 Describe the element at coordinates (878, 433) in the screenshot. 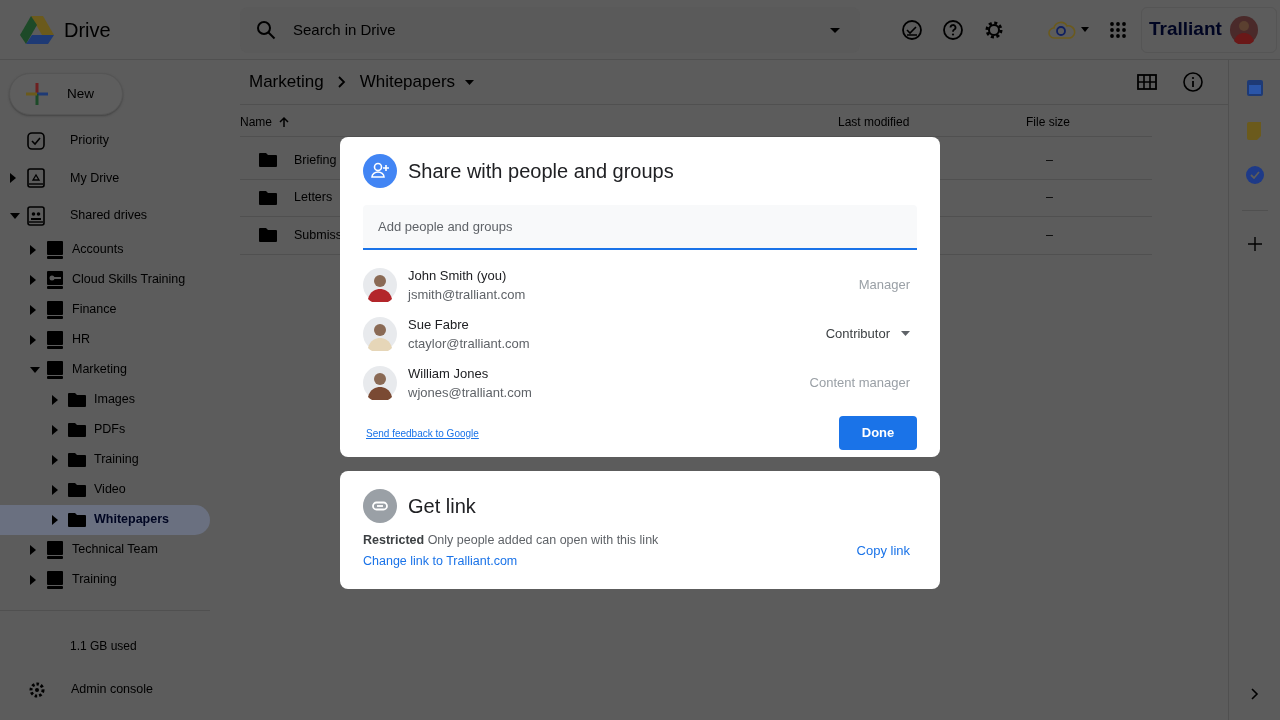

I see `done-button: Done` at that location.